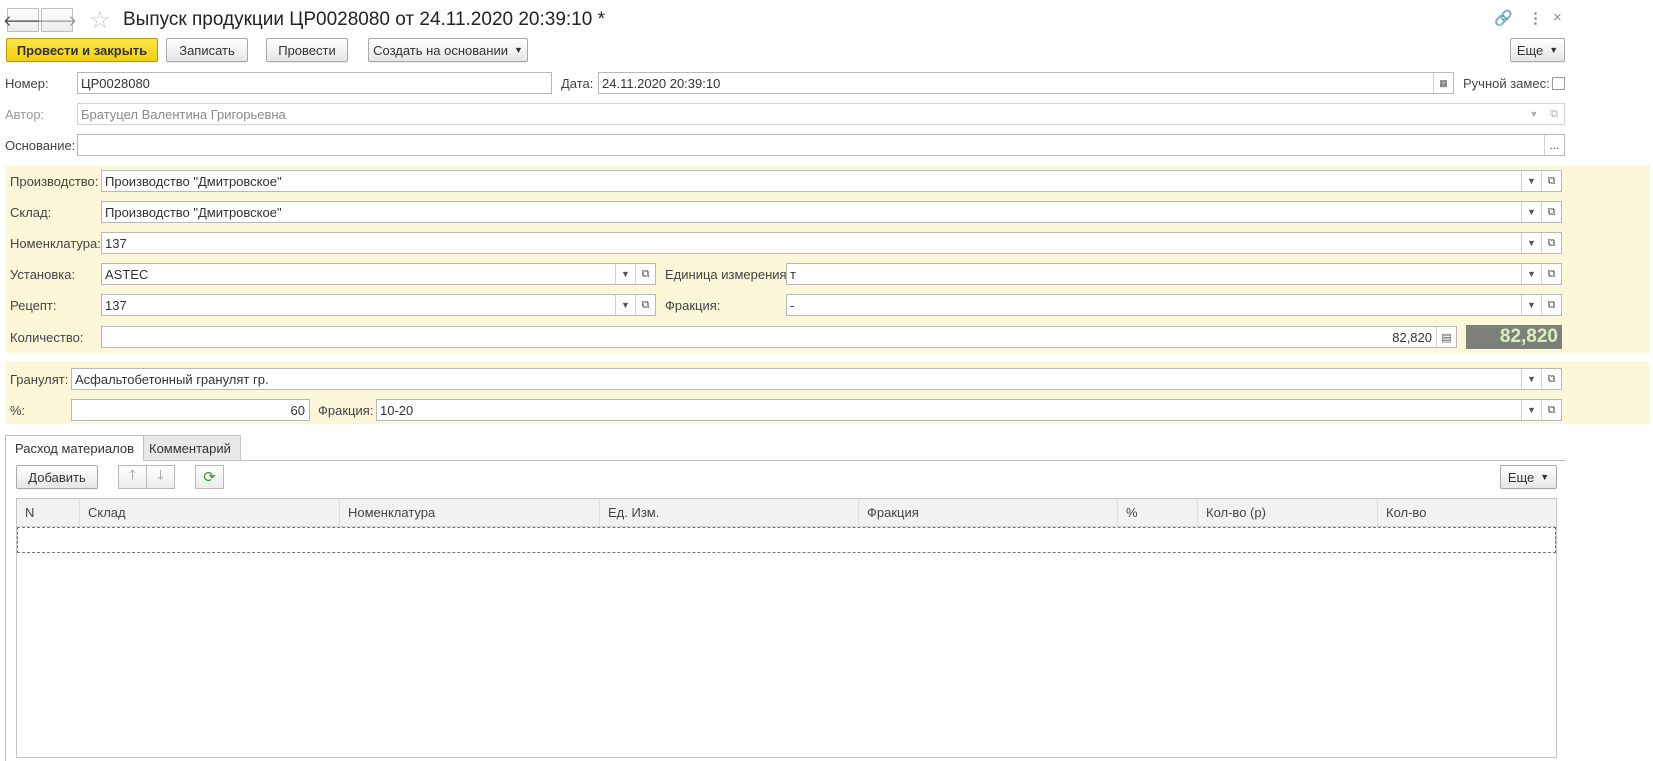  What do you see at coordinates (346, 410) in the screenshot?
I see `granulate-fraction-label: Фракция:` at bounding box center [346, 410].